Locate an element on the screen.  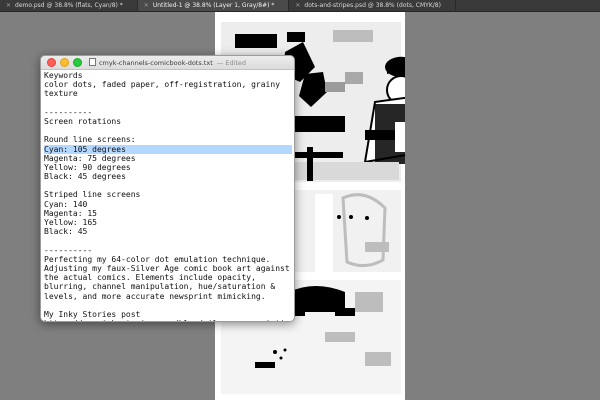
tab-demo-psd: ✕ demo.psd @ 38.8% (flats, Cyan/8) * is located at coordinates (69, 5).